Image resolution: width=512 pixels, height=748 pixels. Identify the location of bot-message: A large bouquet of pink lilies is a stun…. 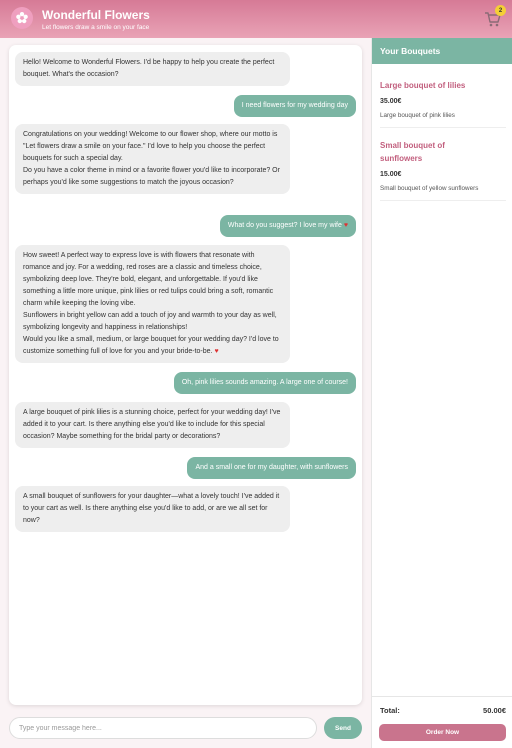
(152, 425).